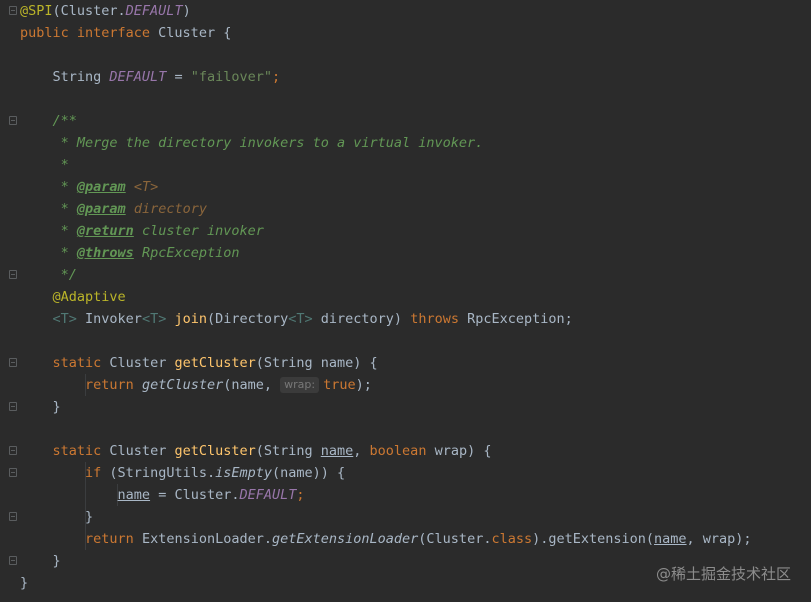  What do you see at coordinates (10, 301) in the screenshot?
I see `editor-gutter` at bounding box center [10, 301].